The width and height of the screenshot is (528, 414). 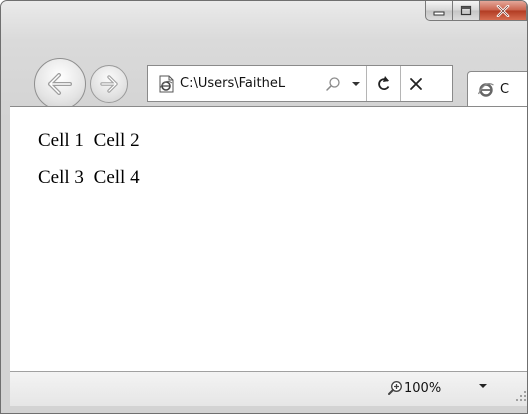 I want to click on dropdown-arrow-icon, so click(x=356, y=83).